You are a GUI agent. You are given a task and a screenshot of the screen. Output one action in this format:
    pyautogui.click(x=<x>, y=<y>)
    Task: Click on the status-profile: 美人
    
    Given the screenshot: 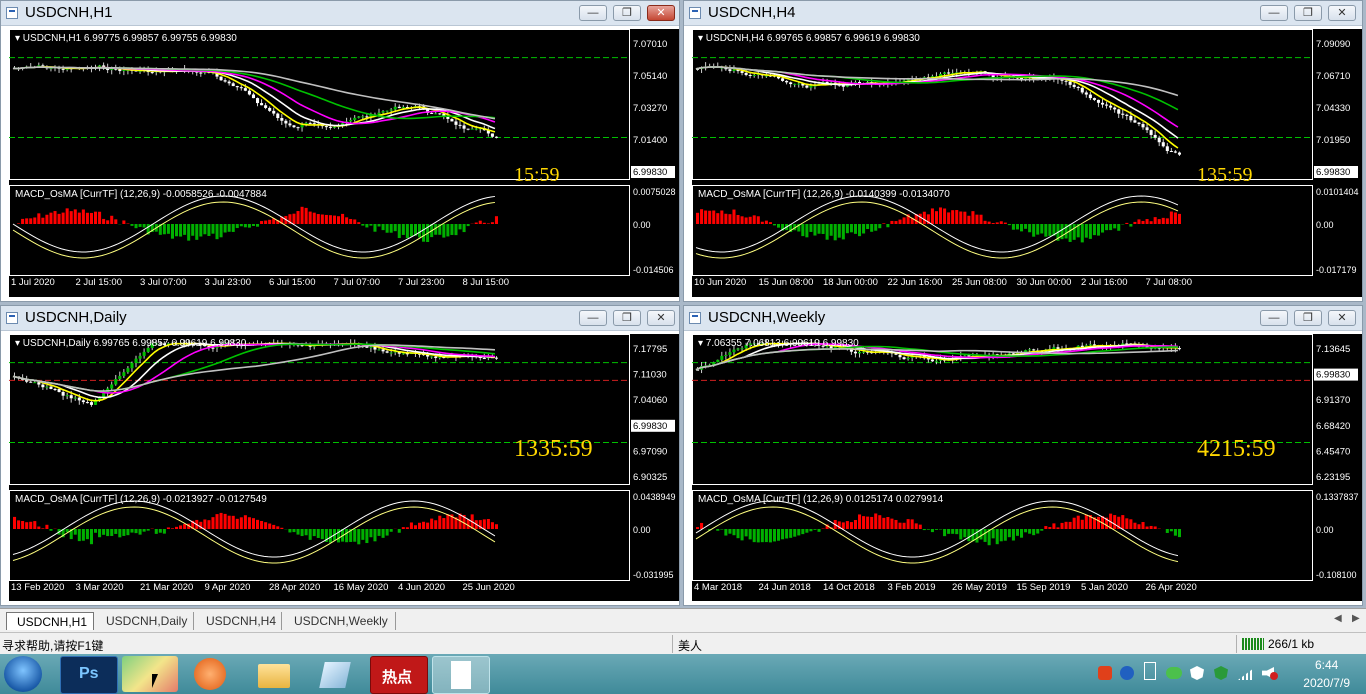 What is the action you would take?
    pyautogui.click(x=690, y=646)
    